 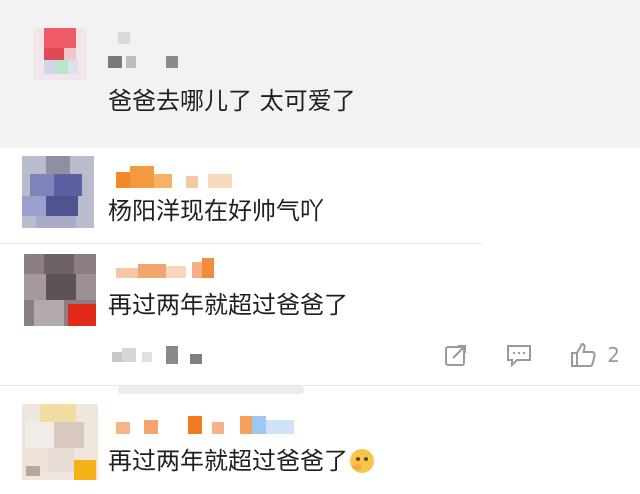 What do you see at coordinates (232, 101) in the screenshot?
I see `comment-text: 爸爸去哪儿了 太可爱了` at bounding box center [232, 101].